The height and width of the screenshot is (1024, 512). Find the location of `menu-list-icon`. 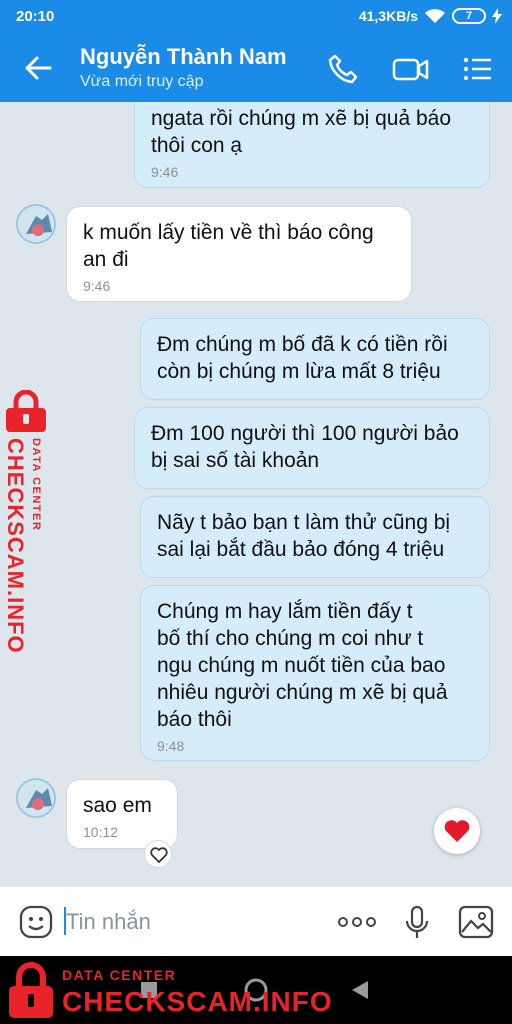

menu-list-icon is located at coordinates (477, 69).